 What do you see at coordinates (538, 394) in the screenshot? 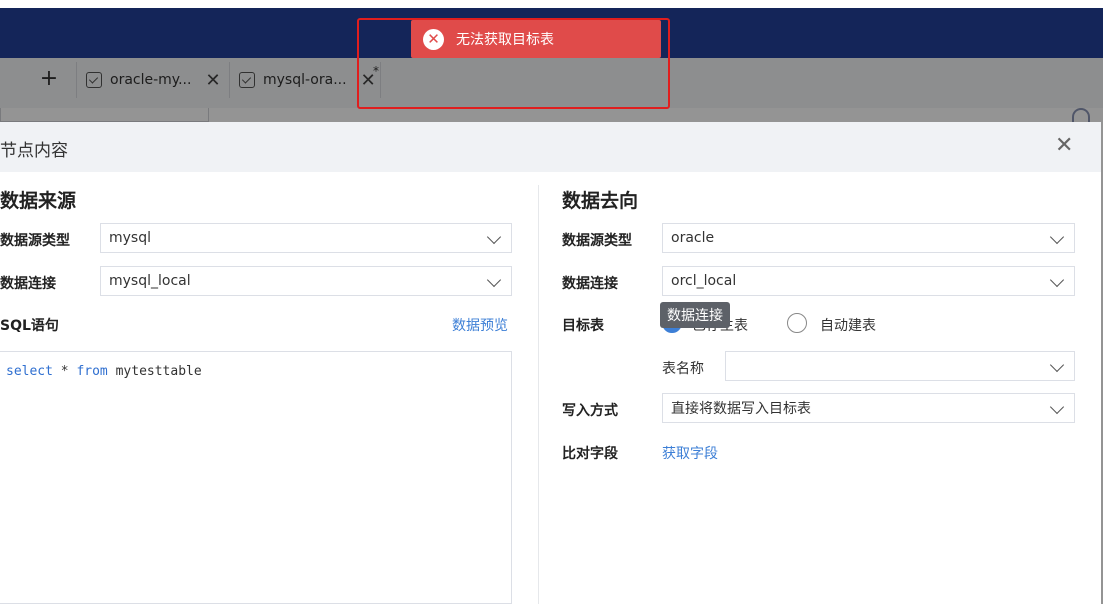
I see `column-divider` at bounding box center [538, 394].